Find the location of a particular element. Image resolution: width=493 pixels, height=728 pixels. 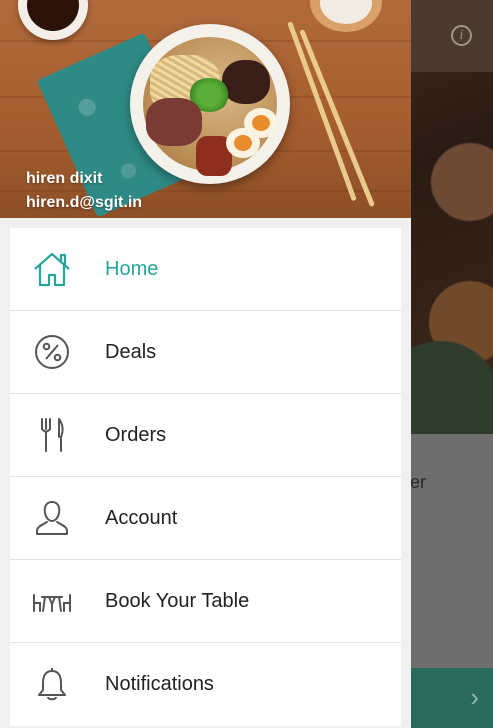

menu-item-label: Deals is located at coordinates (131, 351).